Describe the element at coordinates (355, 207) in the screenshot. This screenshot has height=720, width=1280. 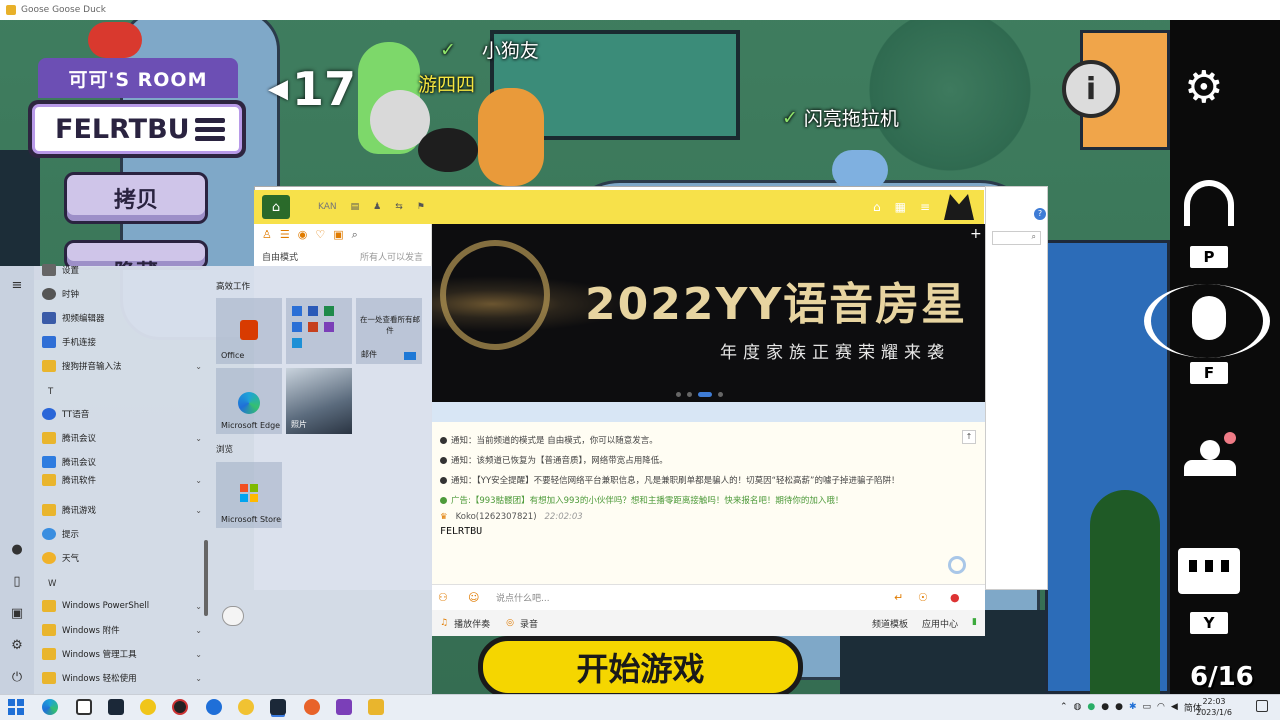
I see `channel-id-icon: ▤` at that location.